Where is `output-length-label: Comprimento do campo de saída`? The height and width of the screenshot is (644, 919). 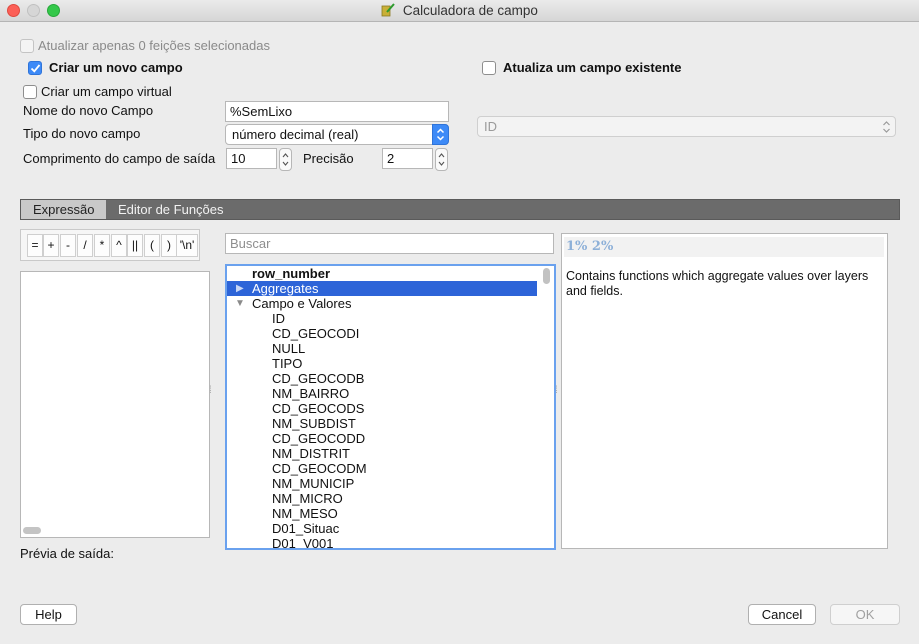
output-length-label: Comprimento do campo de saída is located at coordinates (119, 158).